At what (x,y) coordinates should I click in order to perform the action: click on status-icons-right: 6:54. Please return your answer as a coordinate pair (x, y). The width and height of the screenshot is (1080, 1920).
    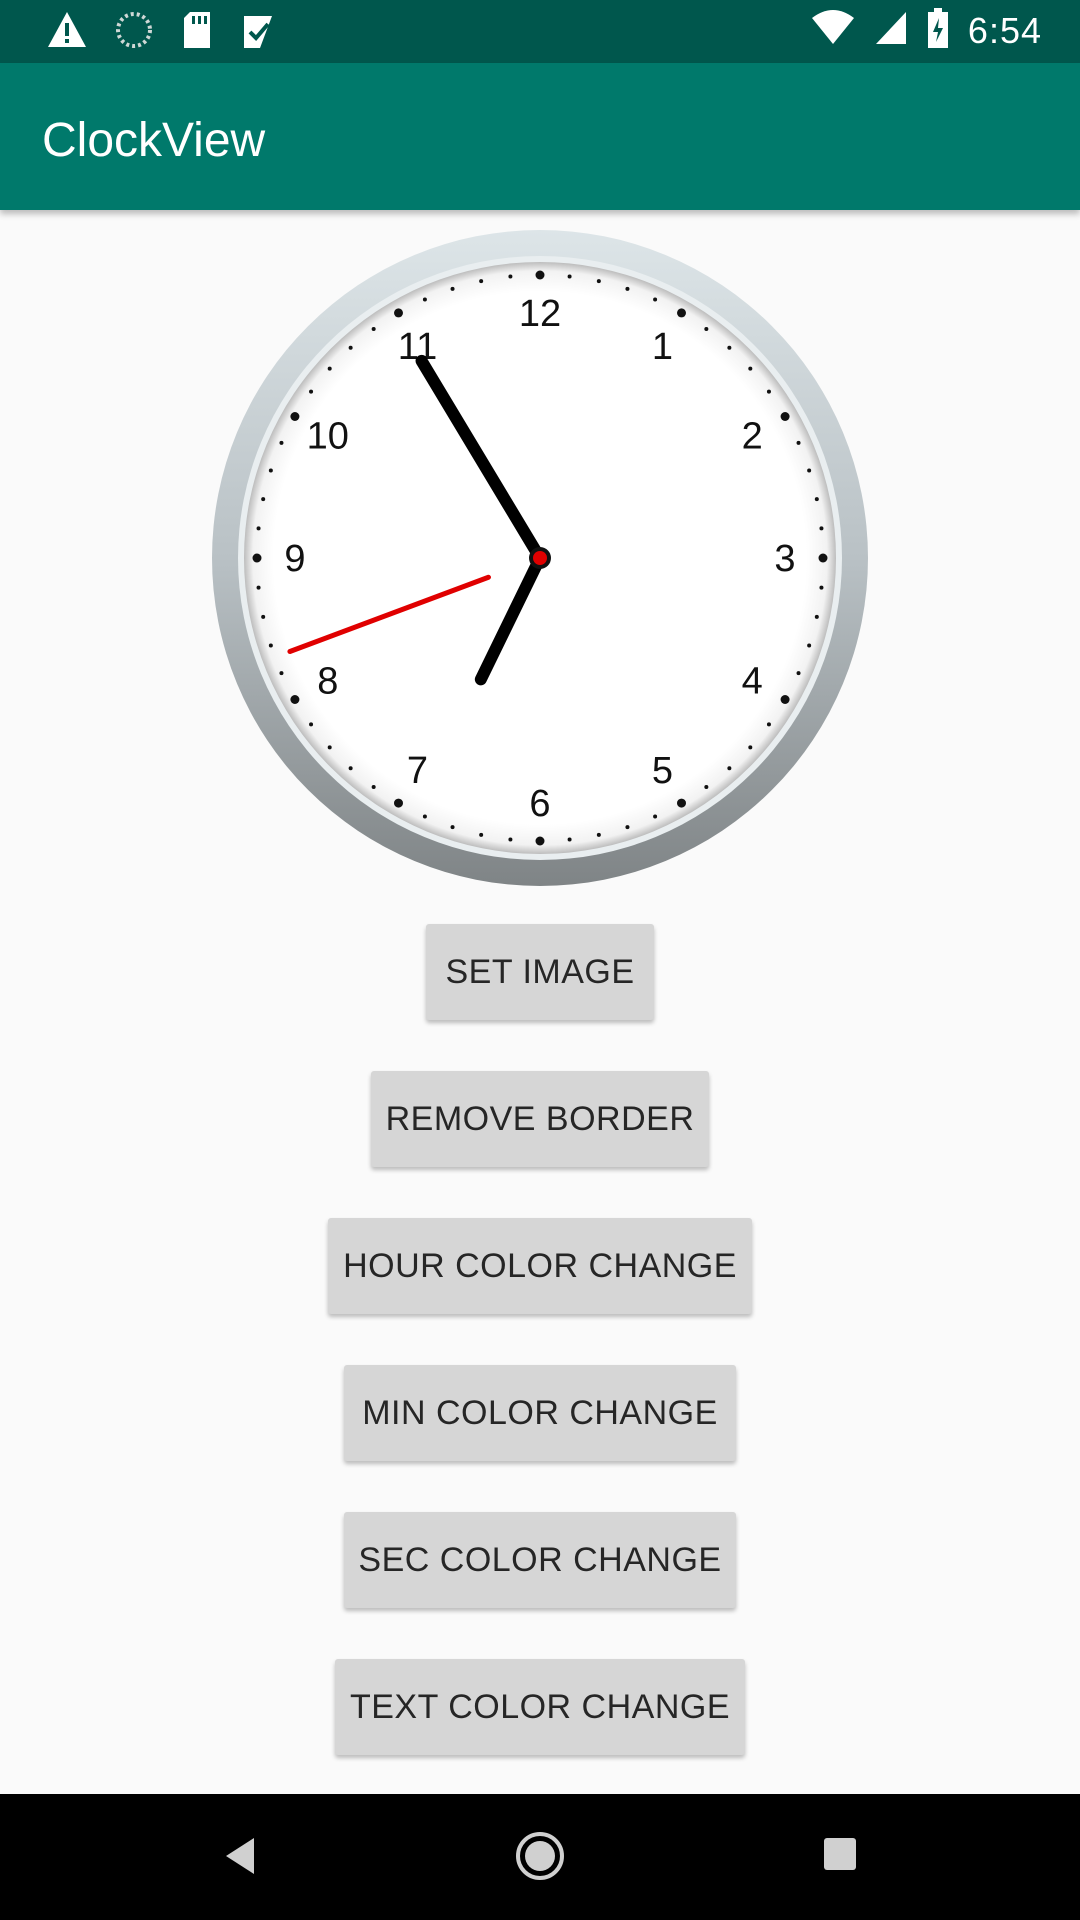
    Looking at the image, I should click on (926, 30).